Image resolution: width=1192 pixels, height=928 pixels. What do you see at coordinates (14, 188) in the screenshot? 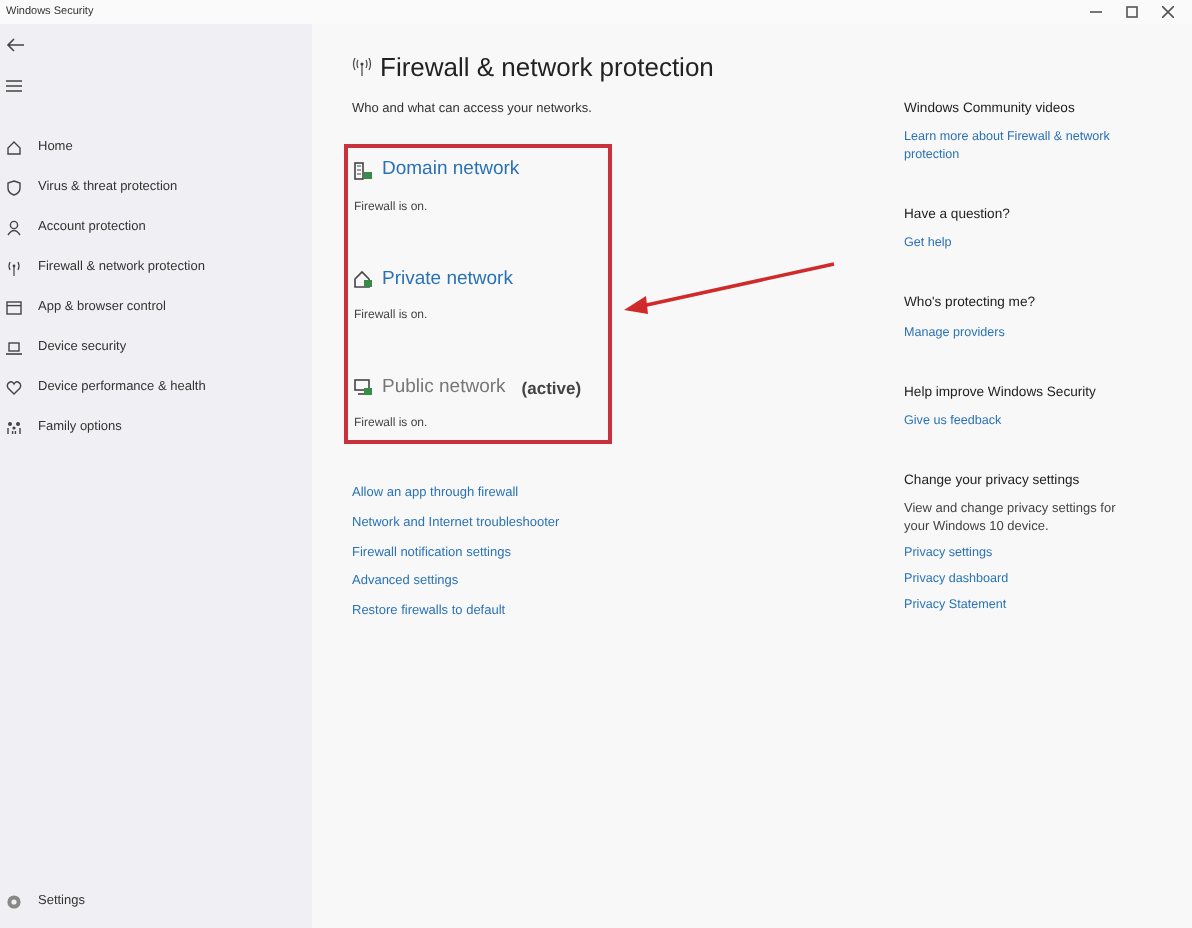
I see `shield-icon` at bounding box center [14, 188].